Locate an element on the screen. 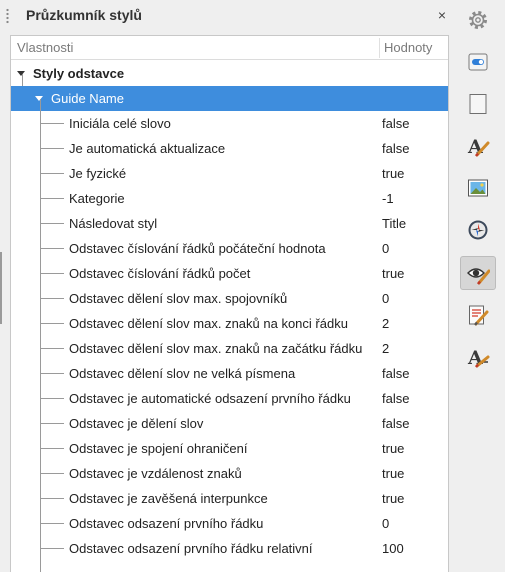 The height and width of the screenshot is (572, 505). property-name: Odstavec je spojení ohraničení is located at coordinates (158, 448).